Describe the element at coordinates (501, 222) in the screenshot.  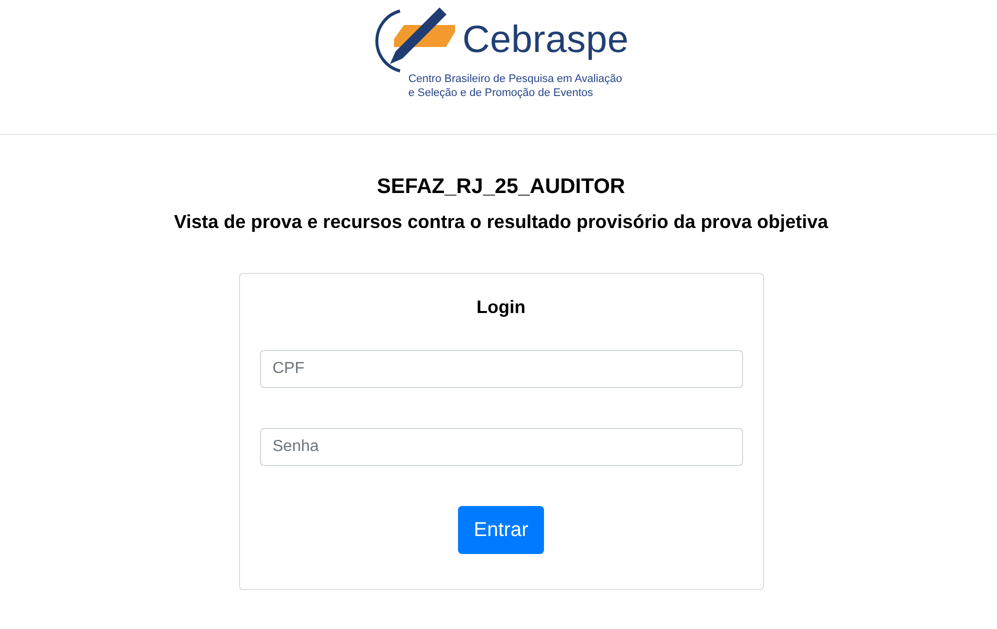
I see `exam-subtitle: Vista de prova e recursos contra o resultado provisório da prova objetiva` at that location.